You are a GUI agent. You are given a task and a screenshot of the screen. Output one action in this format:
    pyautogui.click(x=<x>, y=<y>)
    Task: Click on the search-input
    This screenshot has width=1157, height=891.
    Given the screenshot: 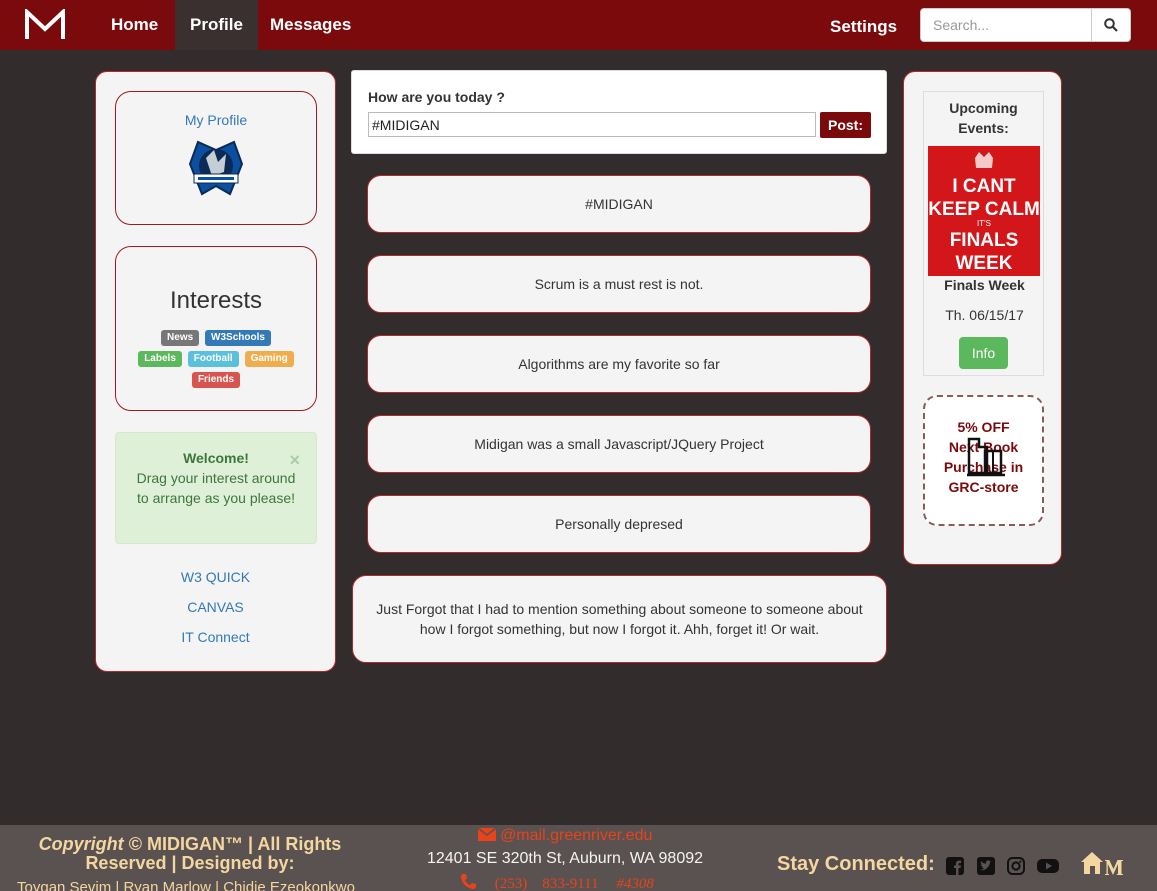 What is the action you would take?
    pyautogui.click(x=1006, y=25)
    